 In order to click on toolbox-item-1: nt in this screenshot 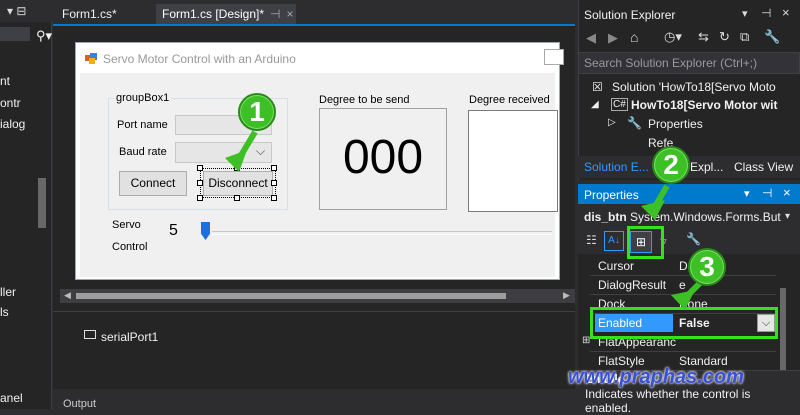, I will do `click(5, 81)`.